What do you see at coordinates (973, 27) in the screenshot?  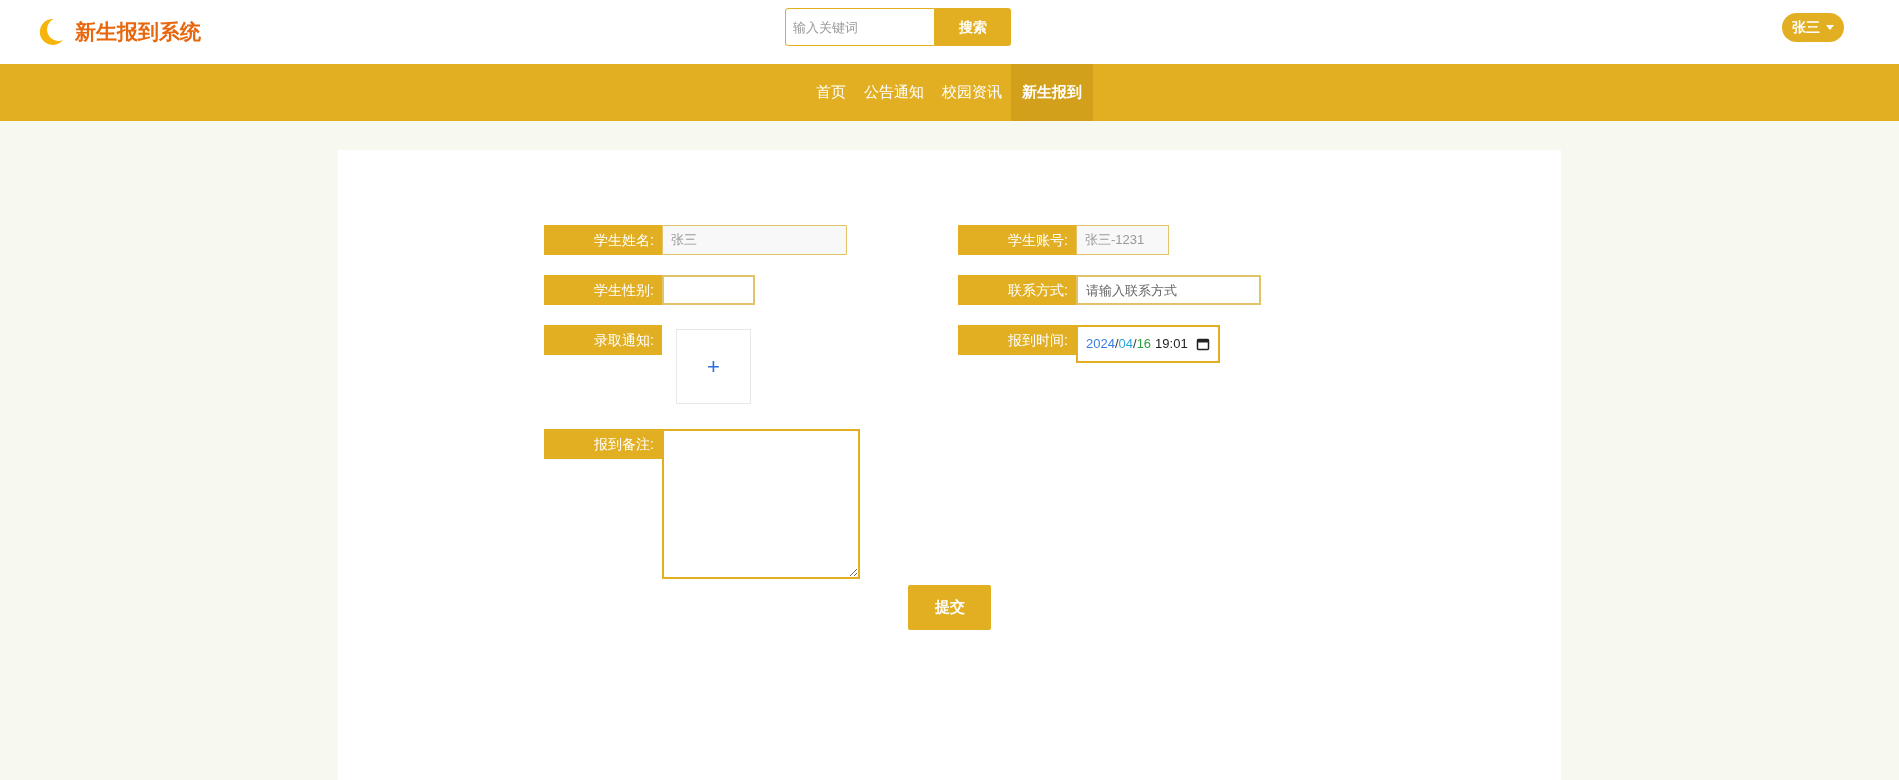 I see `search-button: 搜索` at bounding box center [973, 27].